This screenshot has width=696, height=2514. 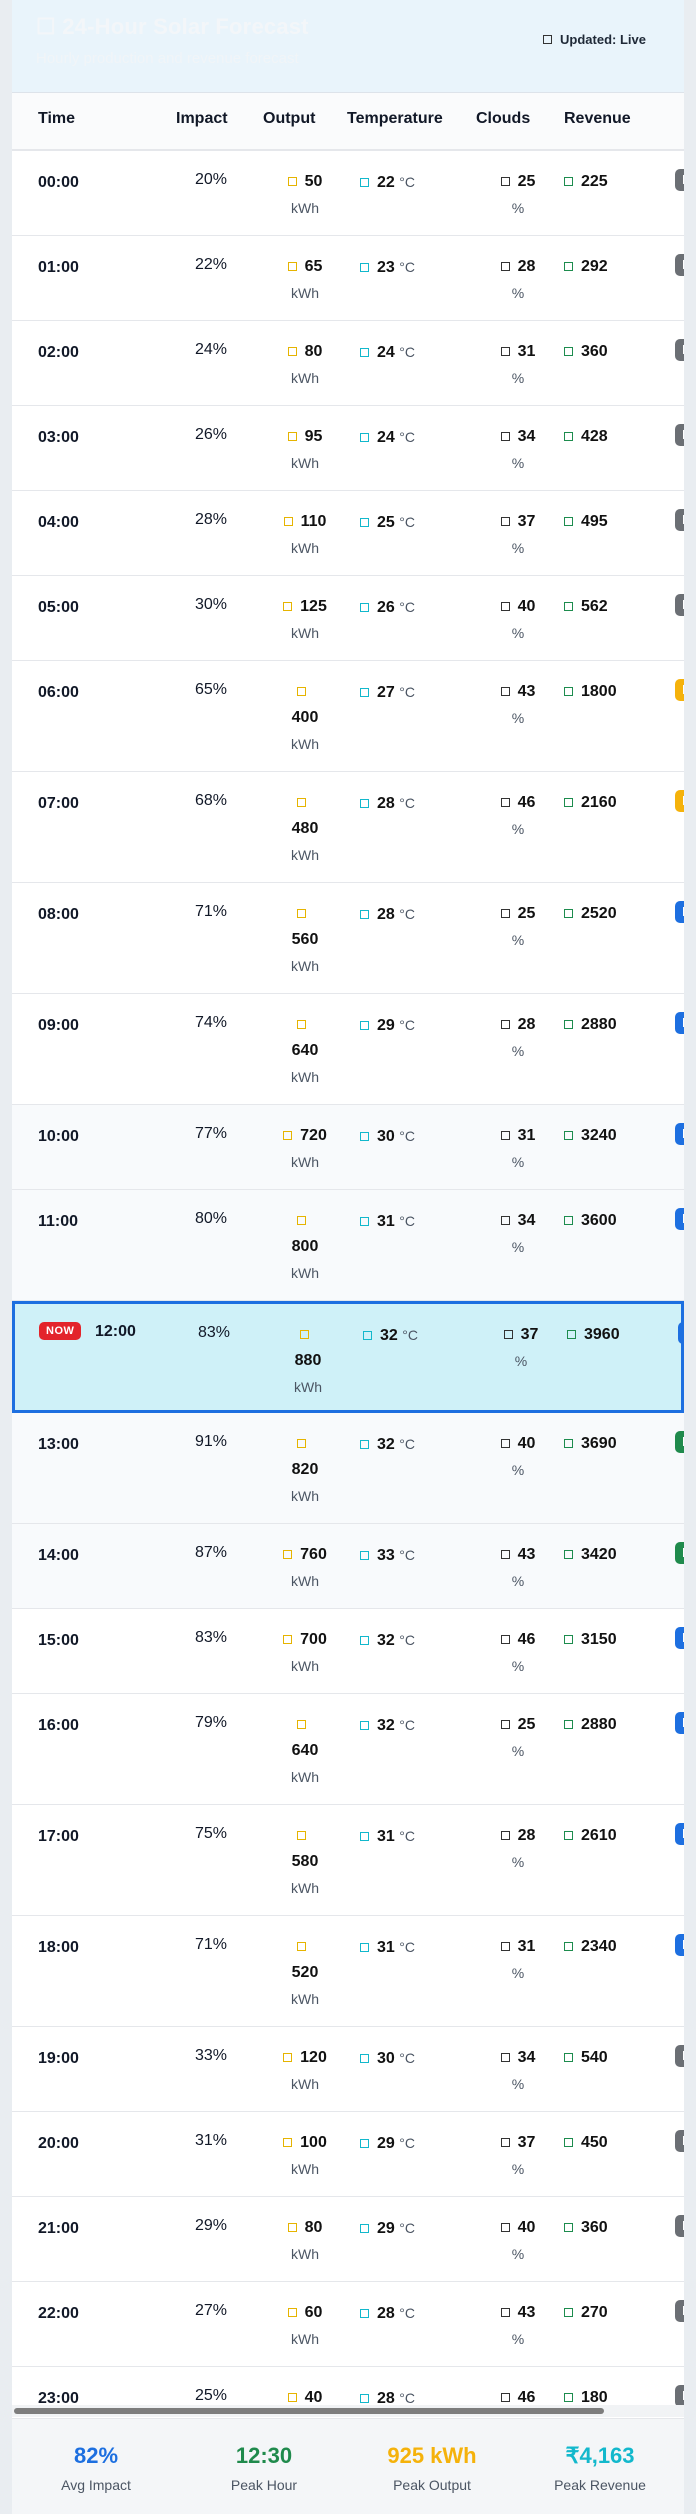 What do you see at coordinates (348, 1749) in the screenshot?
I see `table-row: 16:00 79% 640 kWh 32 °C 25% 2880` at bounding box center [348, 1749].